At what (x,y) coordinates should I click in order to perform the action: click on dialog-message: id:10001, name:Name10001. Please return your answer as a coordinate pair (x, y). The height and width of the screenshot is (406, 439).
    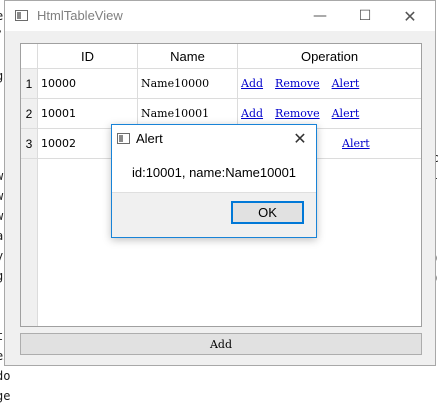
    Looking at the image, I should click on (214, 172).